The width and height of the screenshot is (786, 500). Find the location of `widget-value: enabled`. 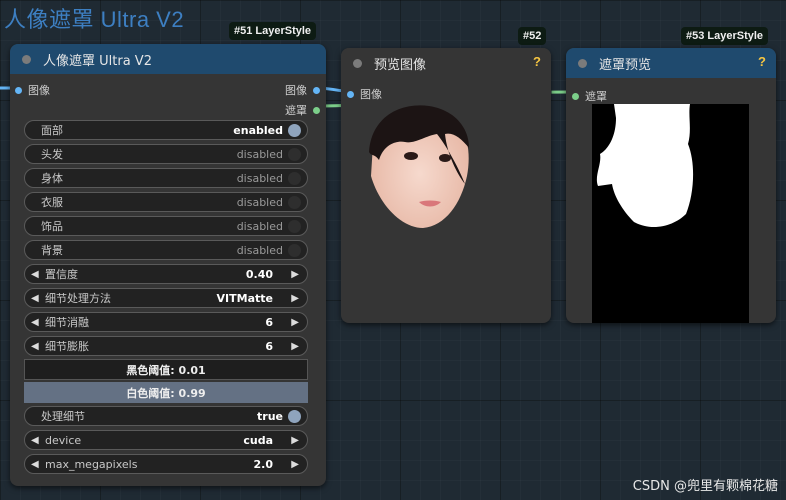

widget-value: enabled is located at coordinates (258, 130).